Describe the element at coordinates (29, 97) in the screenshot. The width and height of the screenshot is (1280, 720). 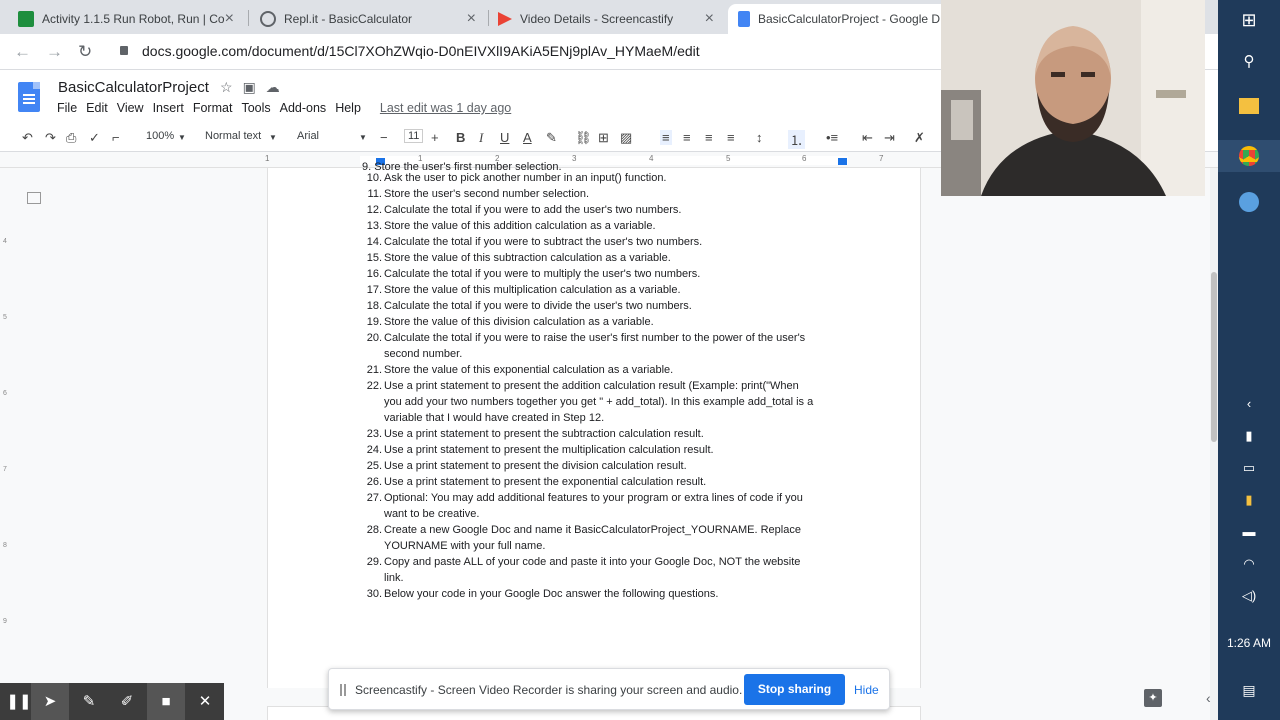
I see `docs-logo-icon` at that location.